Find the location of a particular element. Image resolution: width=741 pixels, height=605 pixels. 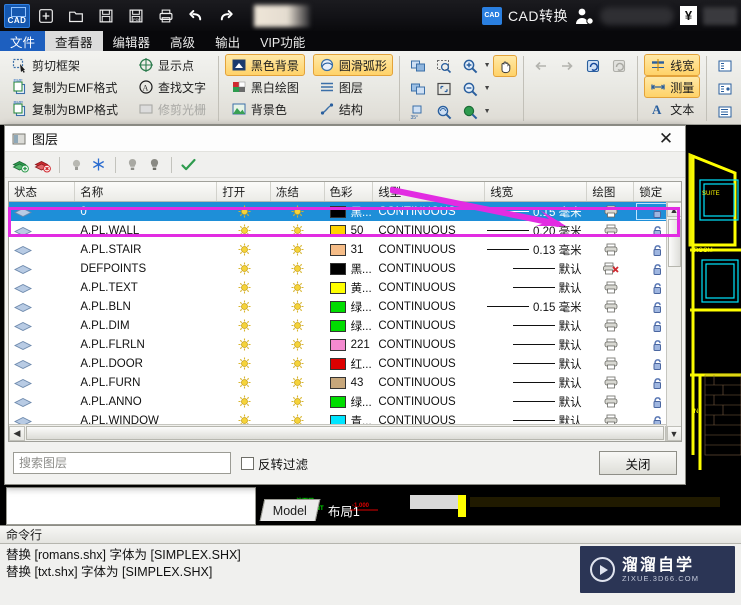

lineweight-button: 线宽 is located at coordinates (672, 65).